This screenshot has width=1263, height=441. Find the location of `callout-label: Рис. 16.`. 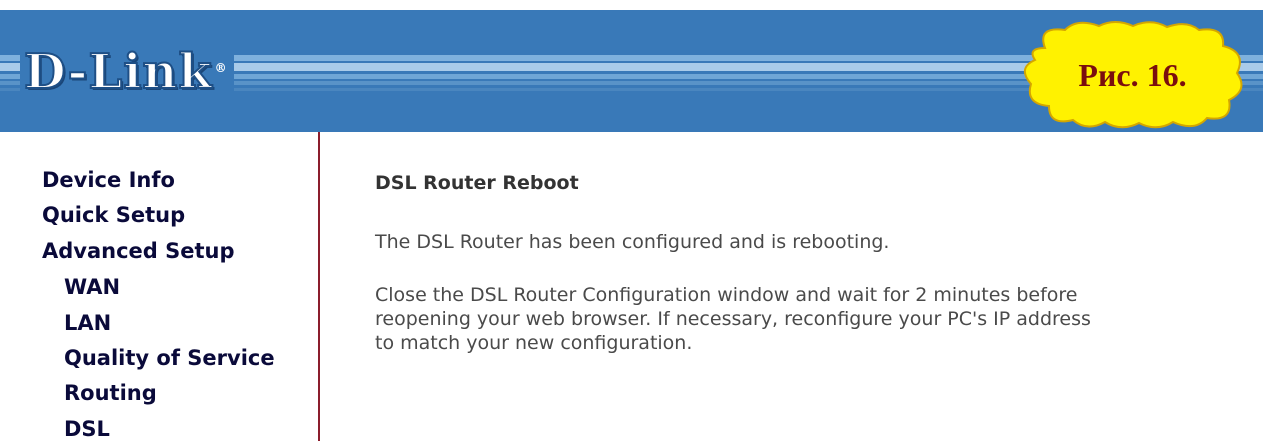

callout-label: Рис. 16. is located at coordinates (1132, 75).